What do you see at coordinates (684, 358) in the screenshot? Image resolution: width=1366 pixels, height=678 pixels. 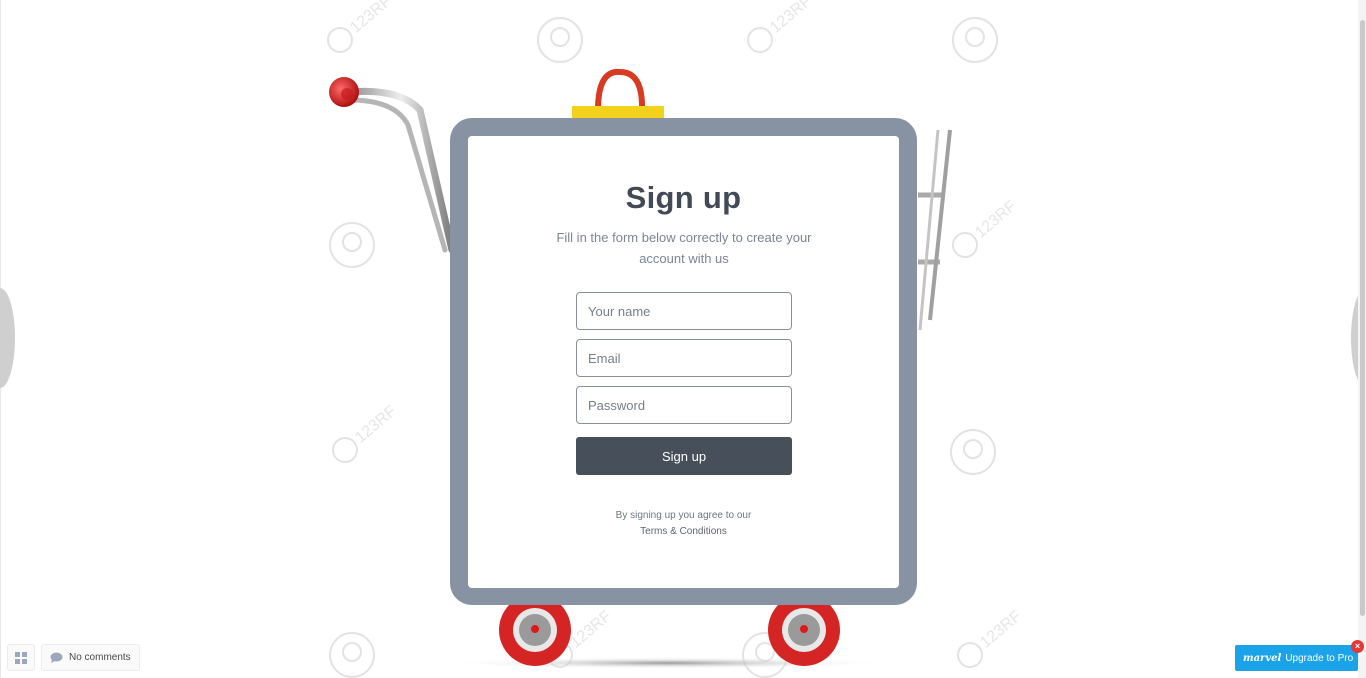 I see `email-input` at bounding box center [684, 358].